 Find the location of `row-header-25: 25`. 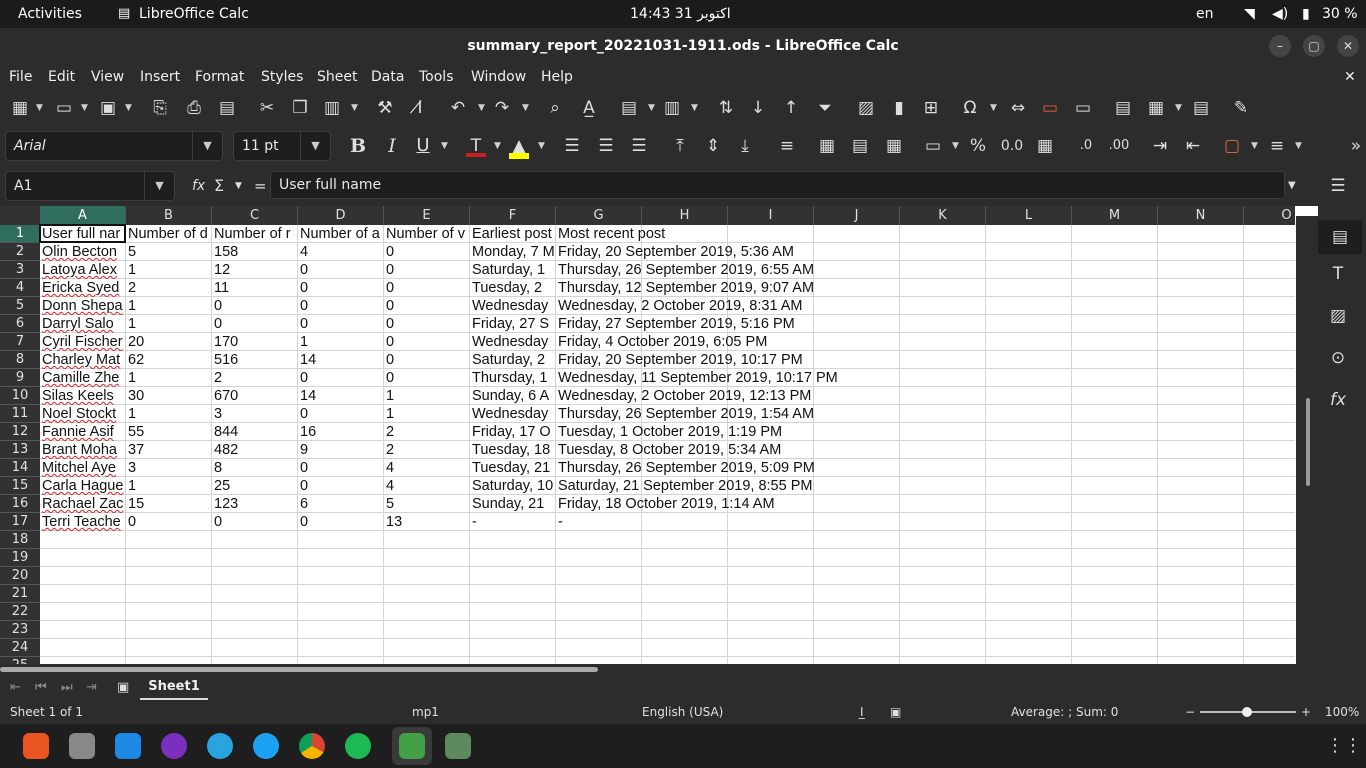

row-header-25: 25 is located at coordinates (20, 660).